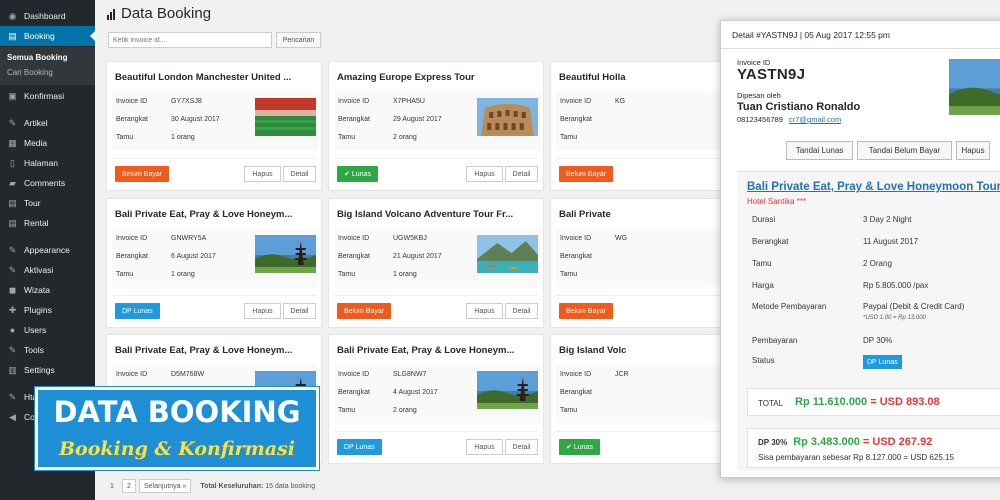  Describe the element at coordinates (587, 410) in the screenshot. I see `card-row-guests: Tamu` at that location.